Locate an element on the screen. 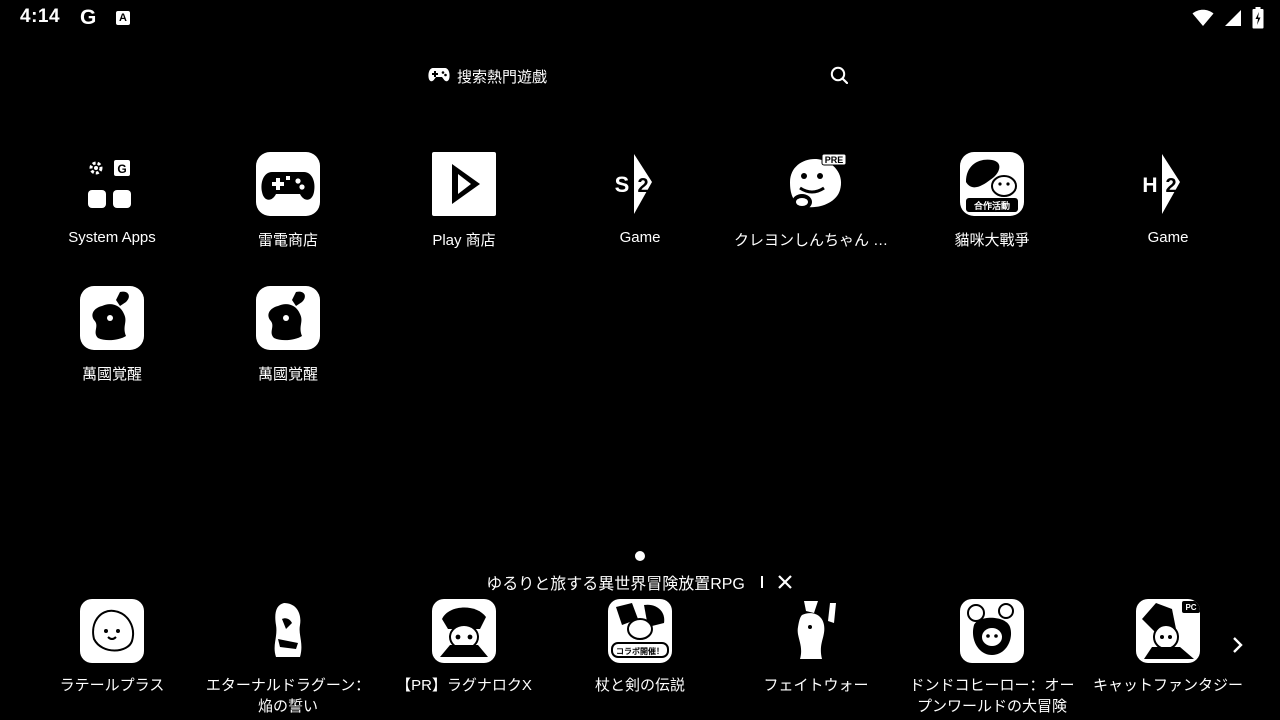 This screenshot has width=1280, height=720. rec-label: 杖と剣の伝説 is located at coordinates (639, 685).